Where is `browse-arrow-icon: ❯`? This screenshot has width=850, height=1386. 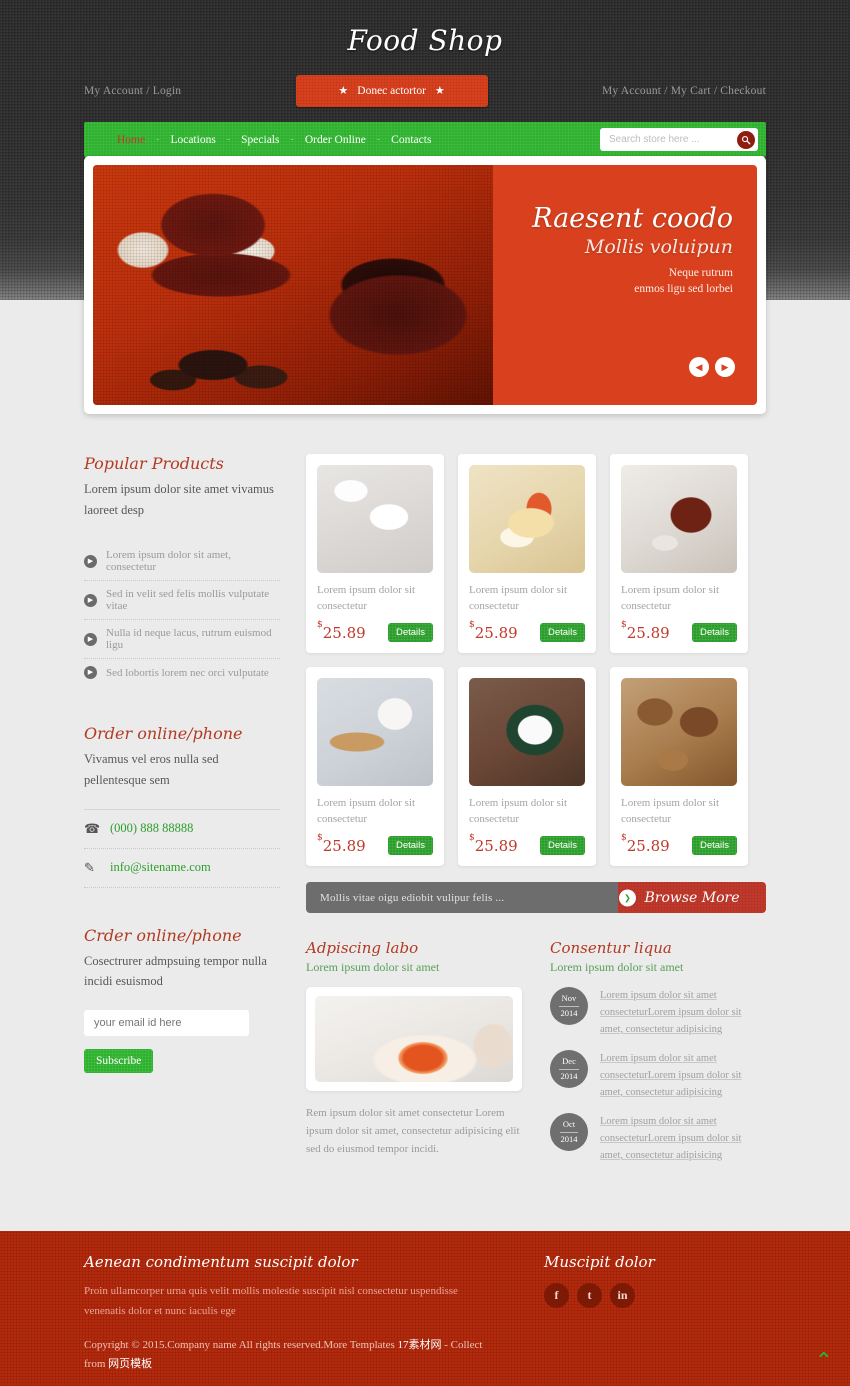
browse-arrow-icon: ❯ is located at coordinates (627, 897).